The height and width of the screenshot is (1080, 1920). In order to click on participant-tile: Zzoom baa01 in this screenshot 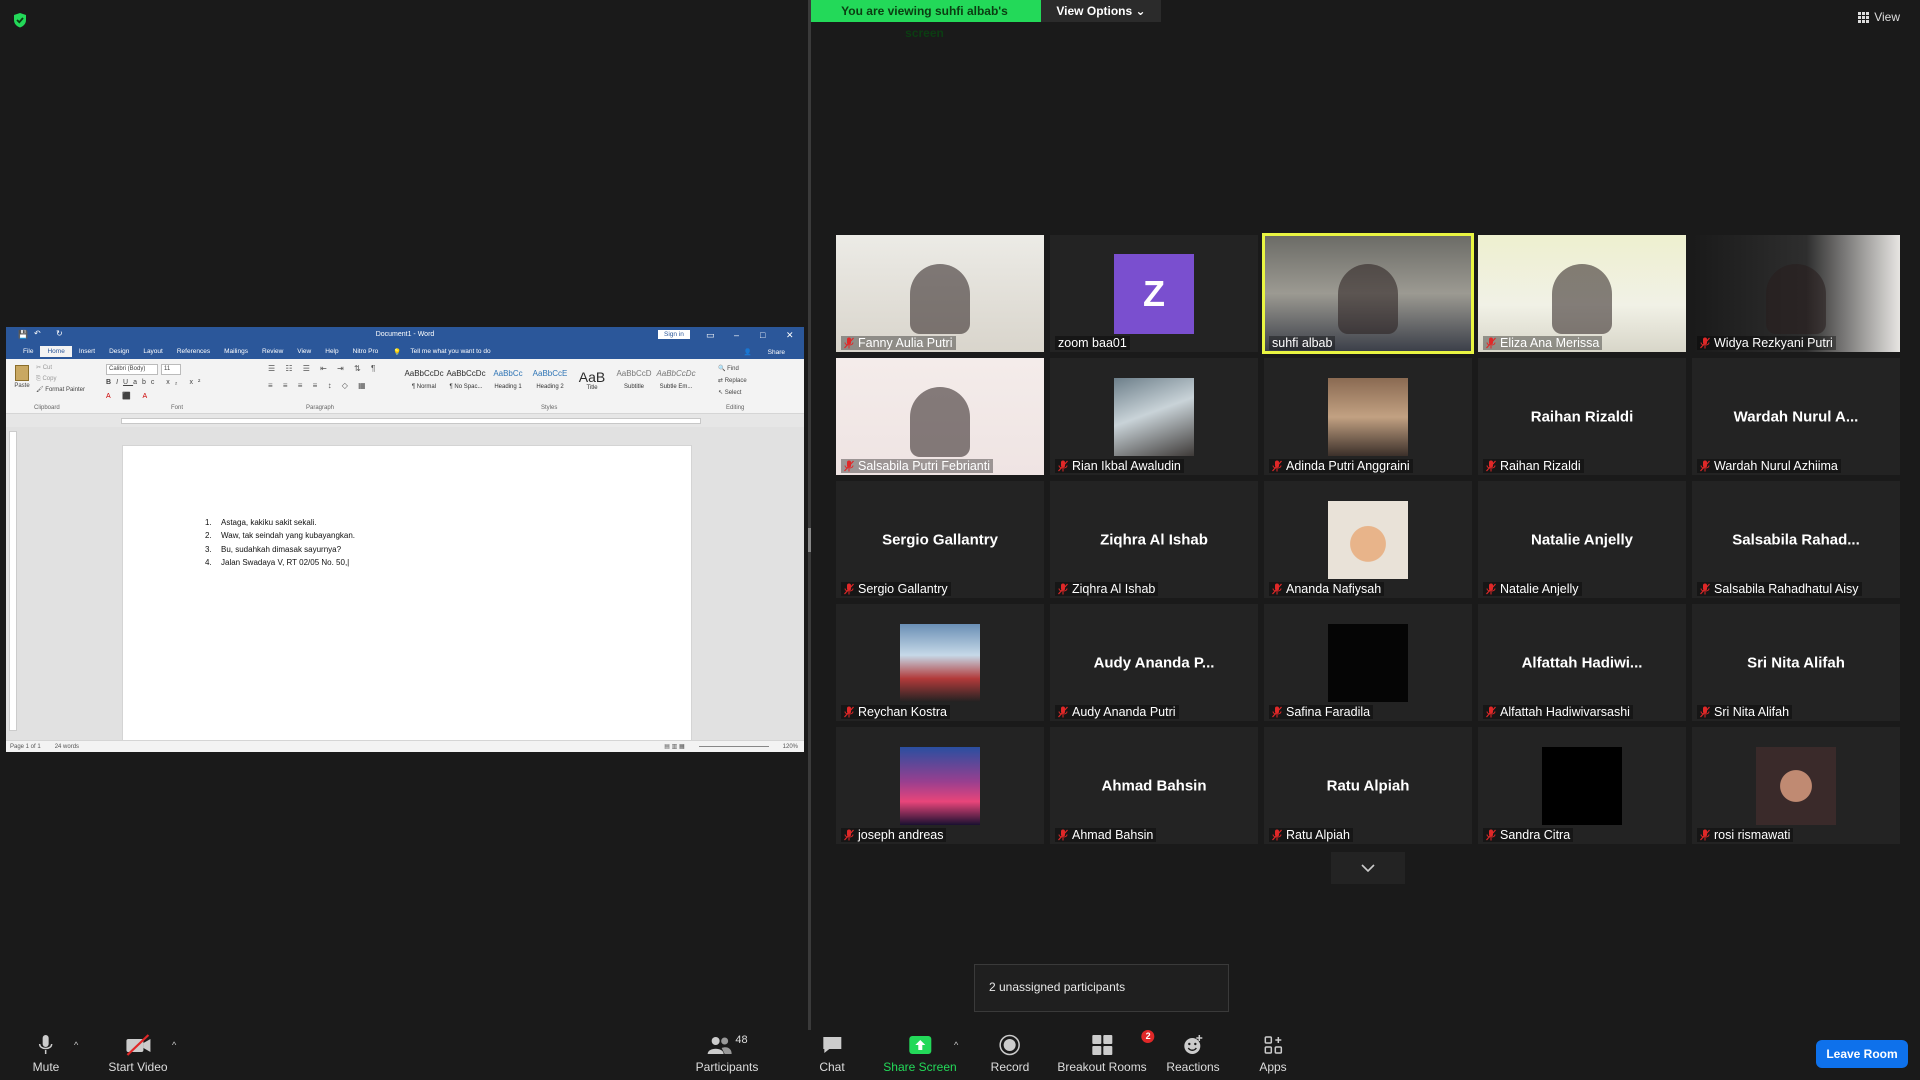, I will do `click(1154, 293)`.